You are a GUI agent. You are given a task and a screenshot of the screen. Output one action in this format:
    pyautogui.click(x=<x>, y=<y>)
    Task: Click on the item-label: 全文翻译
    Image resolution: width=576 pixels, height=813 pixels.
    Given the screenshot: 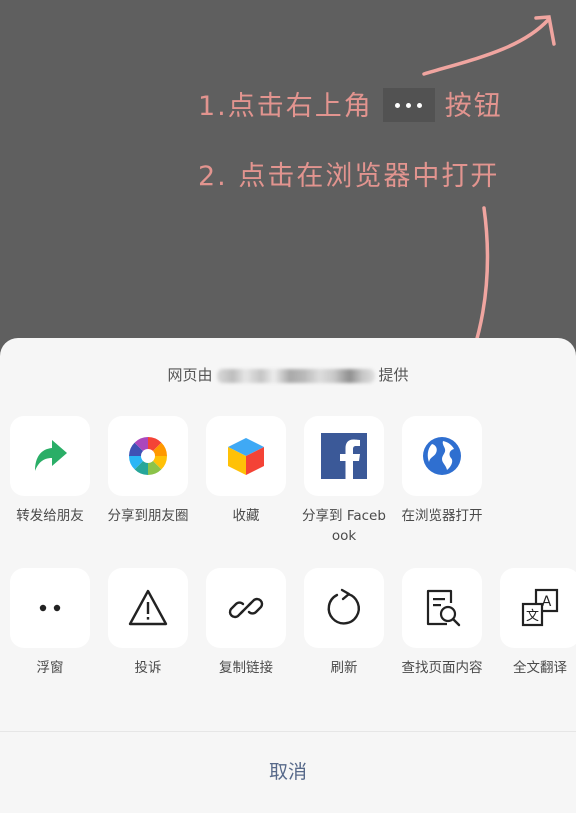 What is the action you would take?
    pyautogui.click(x=540, y=668)
    